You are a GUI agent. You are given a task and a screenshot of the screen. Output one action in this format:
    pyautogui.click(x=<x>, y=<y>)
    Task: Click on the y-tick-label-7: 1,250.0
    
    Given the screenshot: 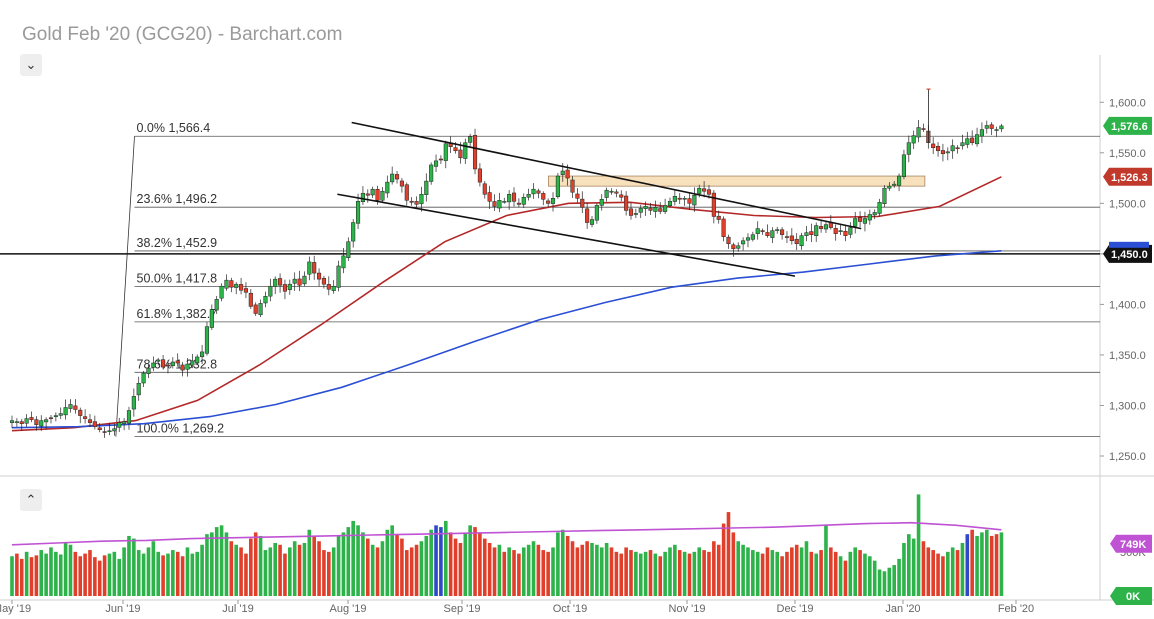 What is the action you would take?
    pyautogui.click(x=1127, y=457)
    